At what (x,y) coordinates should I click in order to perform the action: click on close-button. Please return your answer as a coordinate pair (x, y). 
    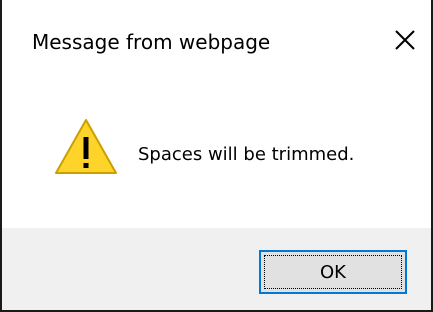
    Looking at the image, I should click on (405, 40).